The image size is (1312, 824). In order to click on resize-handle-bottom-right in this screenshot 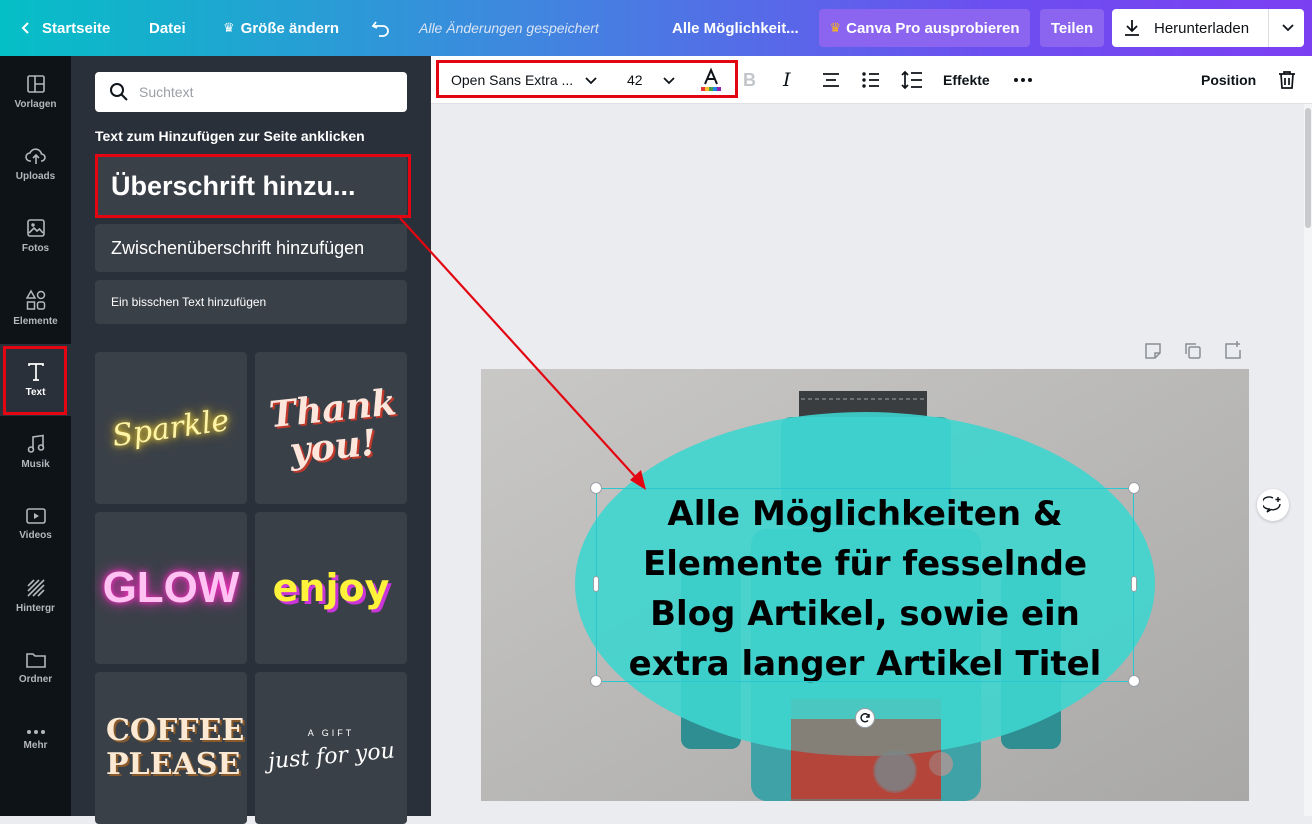, I will do `click(1134, 681)`.